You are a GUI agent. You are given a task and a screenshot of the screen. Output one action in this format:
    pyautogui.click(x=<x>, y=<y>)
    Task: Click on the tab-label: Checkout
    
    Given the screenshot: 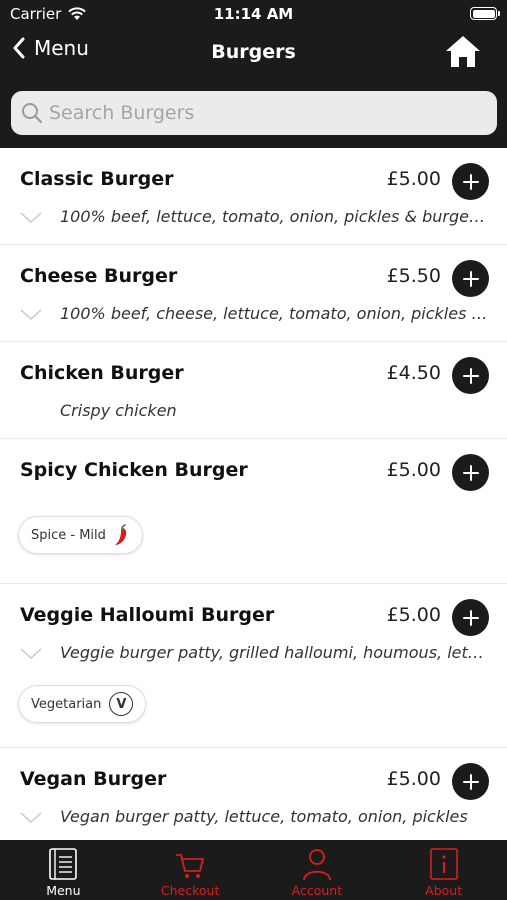 What is the action you would take?
    pyautogui.click(x=190, y=890)
    